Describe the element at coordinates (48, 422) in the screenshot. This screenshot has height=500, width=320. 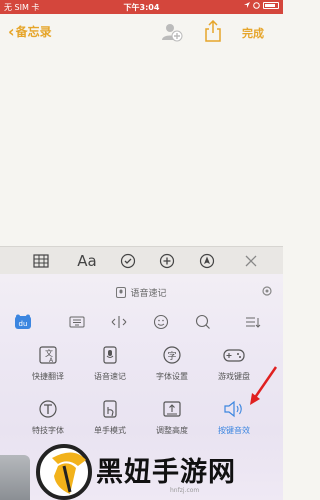
I see `grid-item-special-font: 特技字体` at that location.